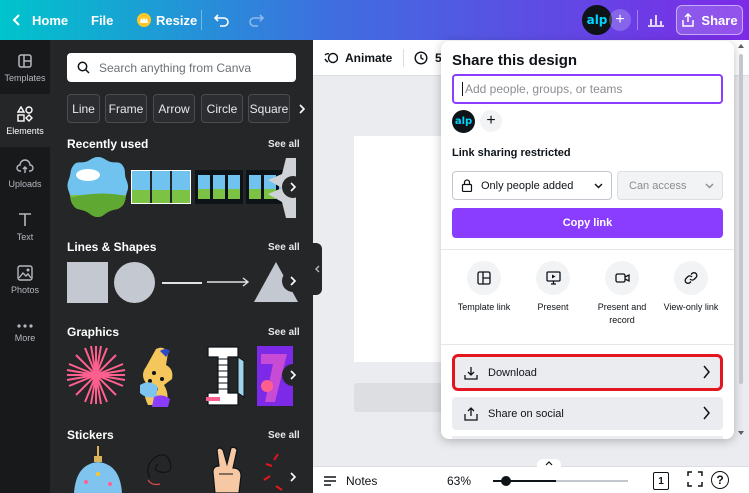 The width and height of the screenshot is (749, 493). I want to click on timing-button: 5, so click(428, 58).